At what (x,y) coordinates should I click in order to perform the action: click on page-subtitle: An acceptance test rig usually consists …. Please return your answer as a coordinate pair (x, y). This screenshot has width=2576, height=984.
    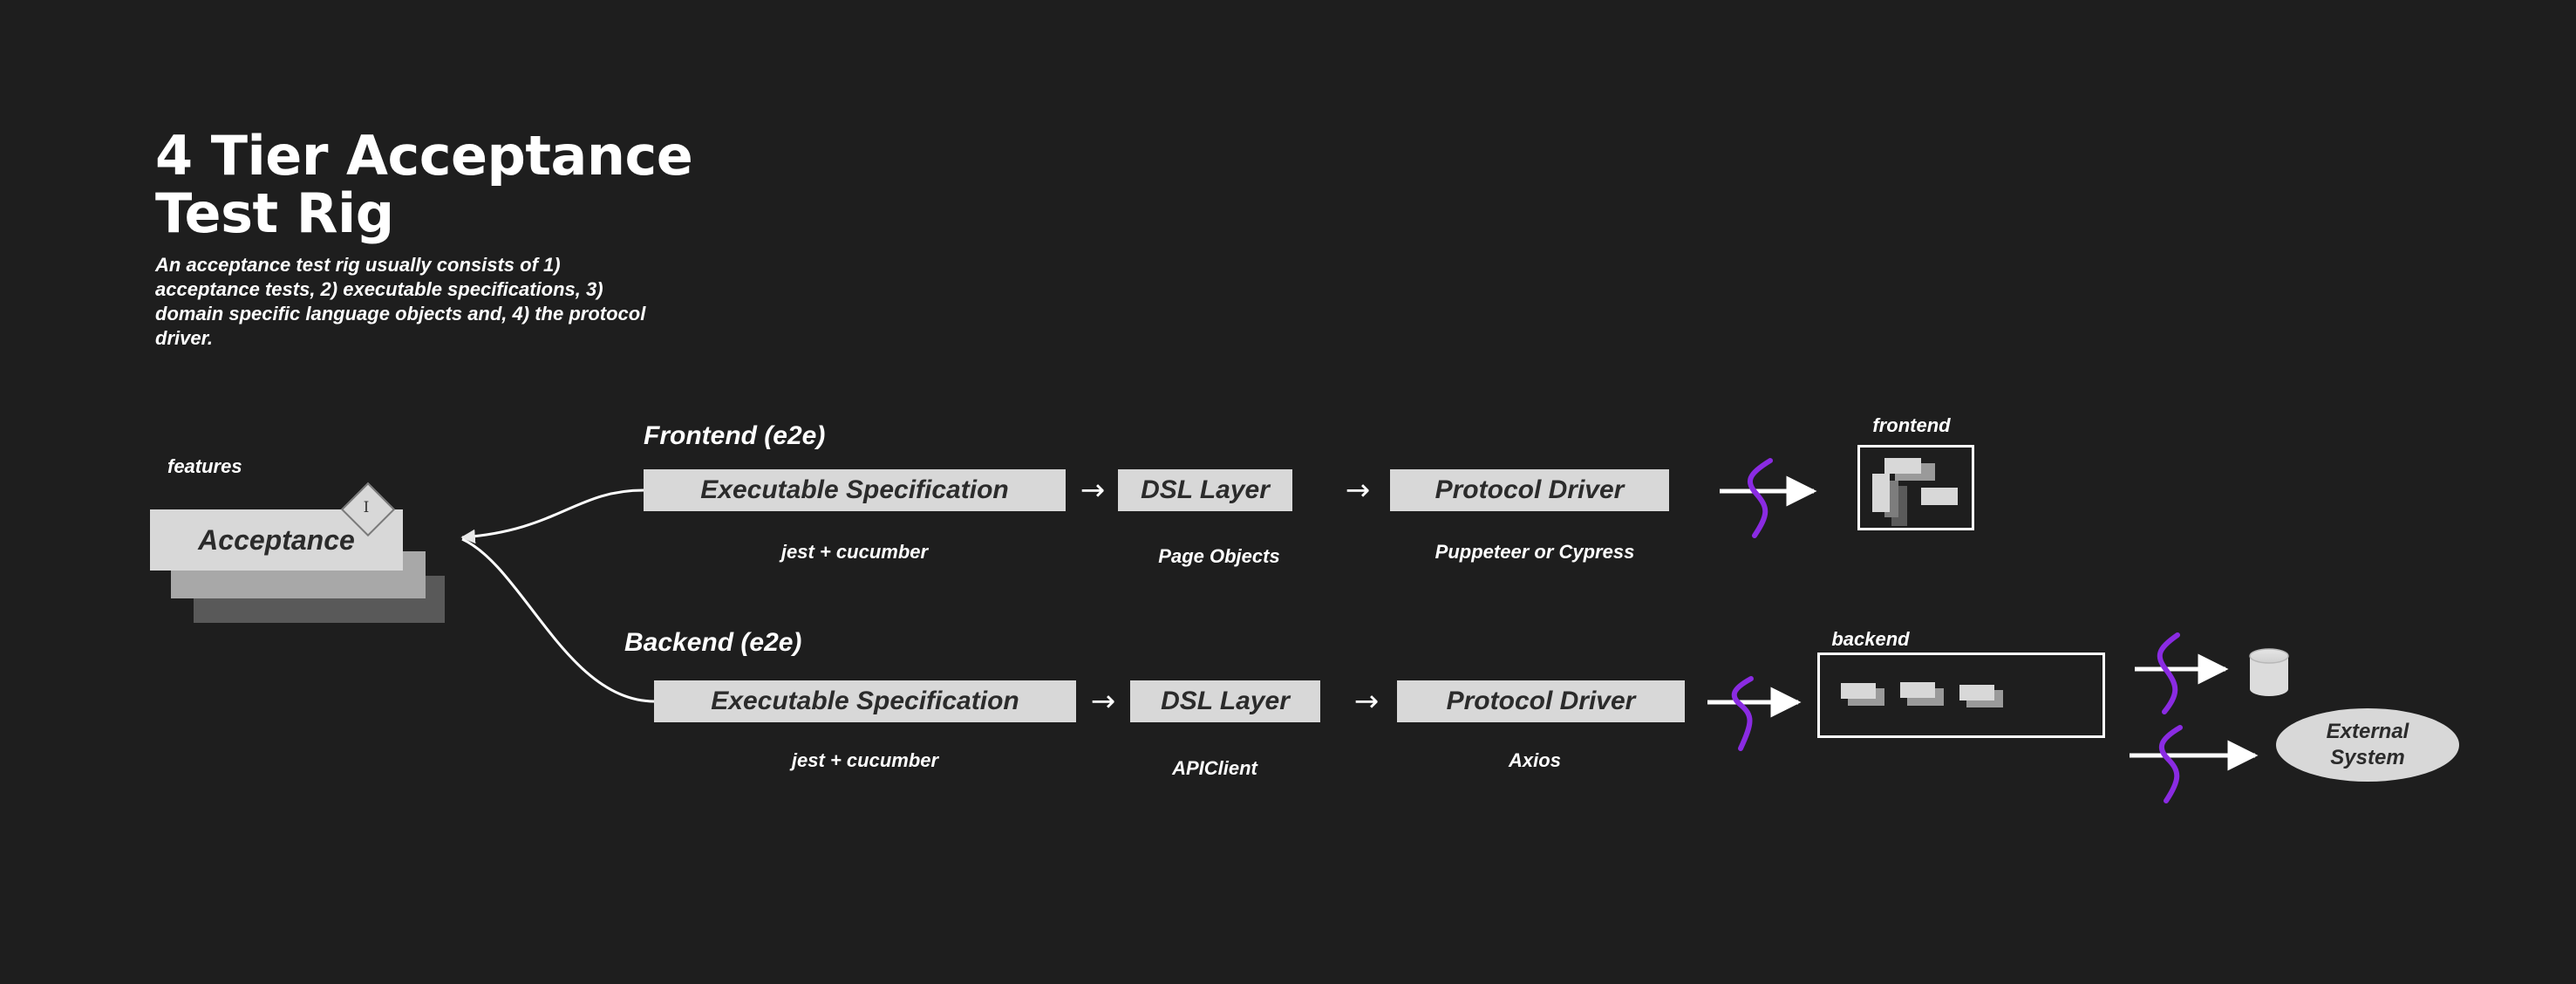
    Looking at the image, I should click on (401, 301).